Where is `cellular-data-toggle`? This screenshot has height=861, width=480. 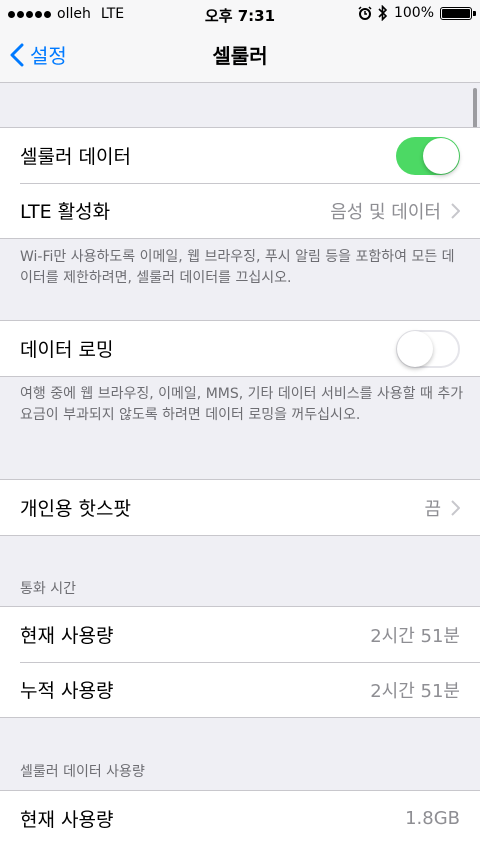 cellular-data-toggle is located at coordinates (428, 155).